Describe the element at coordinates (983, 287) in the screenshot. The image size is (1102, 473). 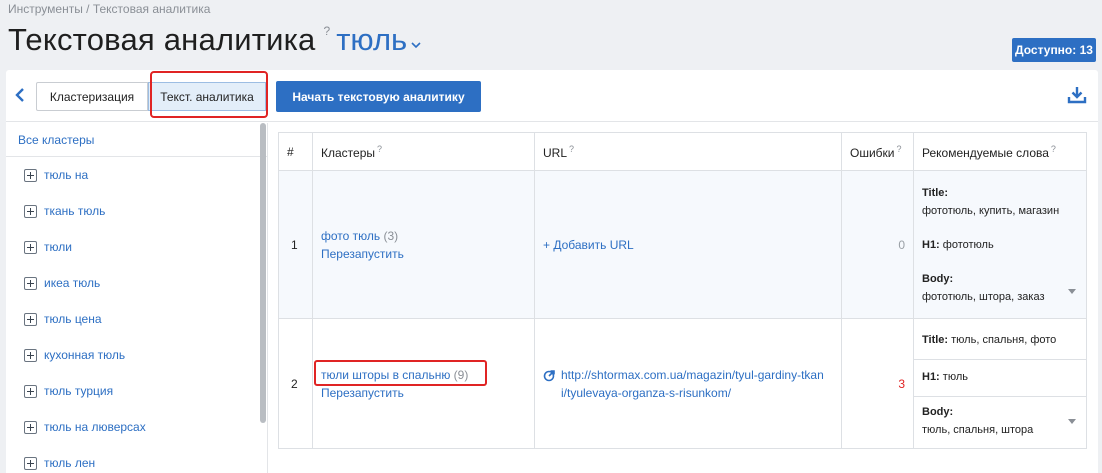
I see `recommended-body: Body: фототюль, штора, заказ` at that location.